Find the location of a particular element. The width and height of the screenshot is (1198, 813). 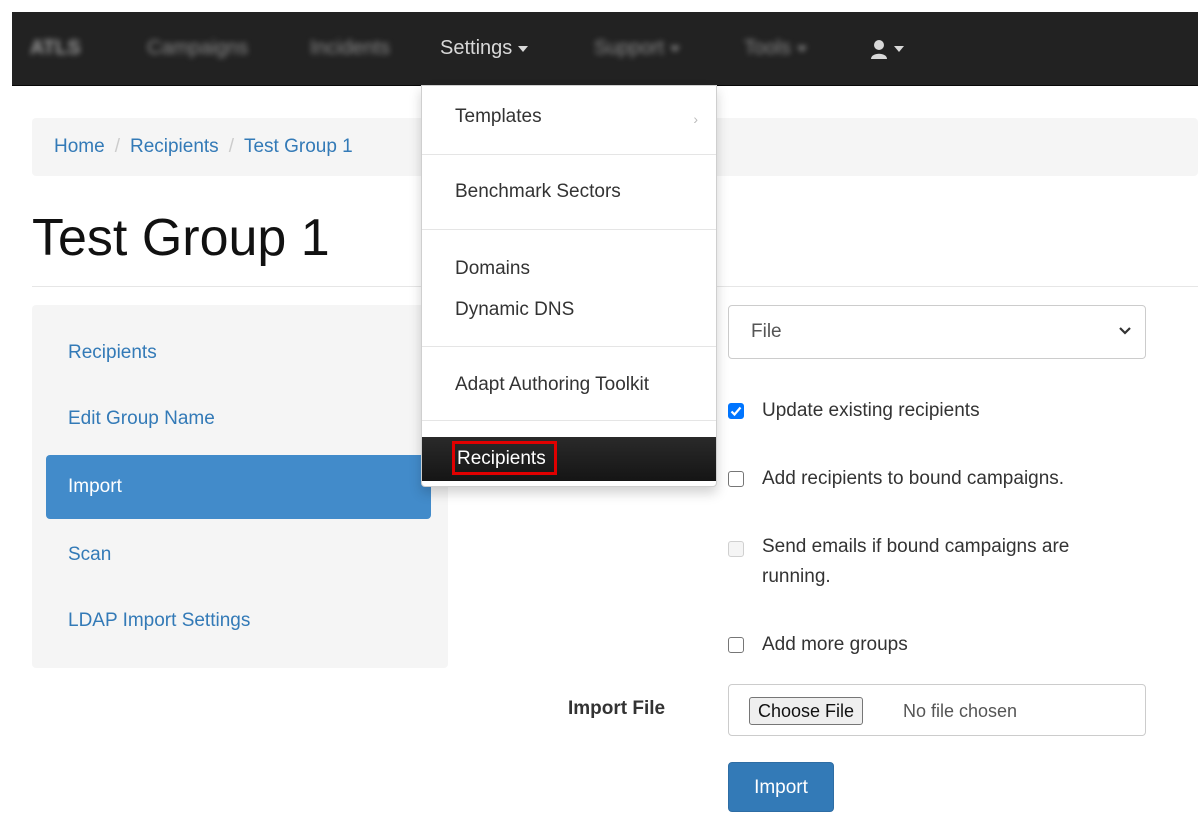

choose-file-button: Choose File is located at coordinates (806, 711).